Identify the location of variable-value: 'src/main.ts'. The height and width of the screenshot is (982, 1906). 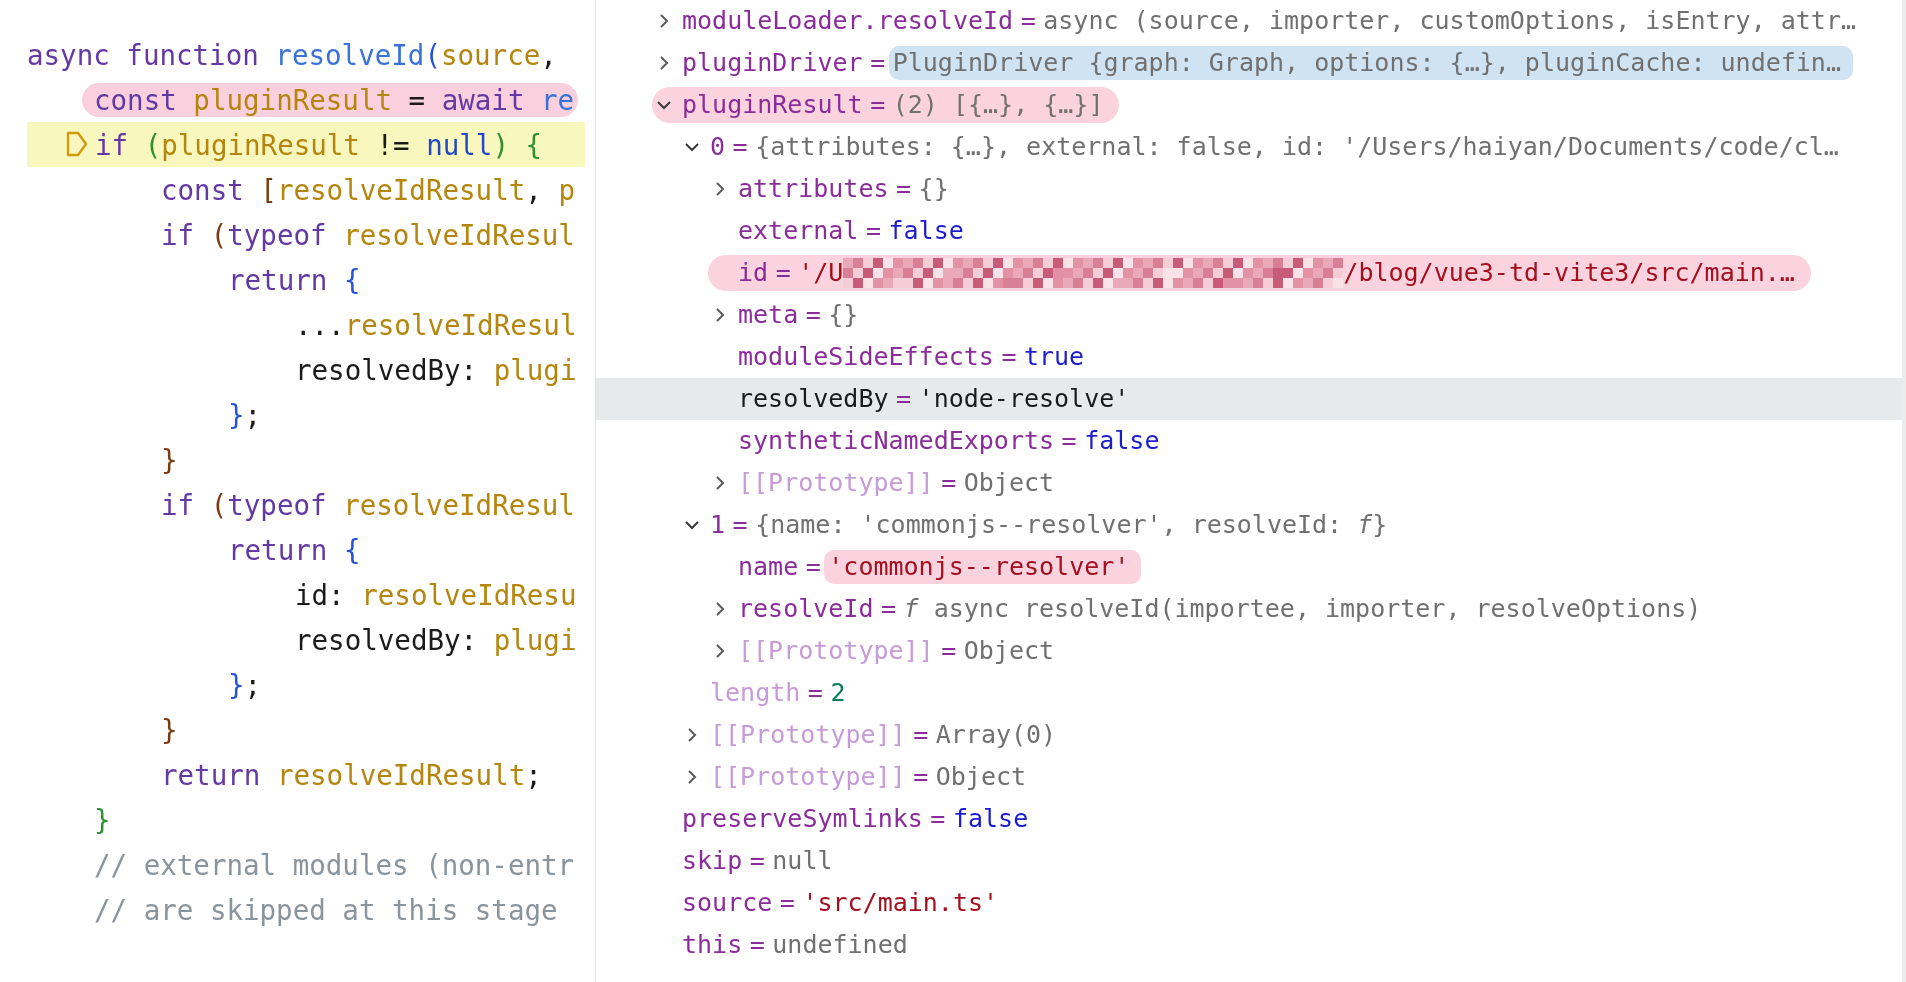
(900, 903).